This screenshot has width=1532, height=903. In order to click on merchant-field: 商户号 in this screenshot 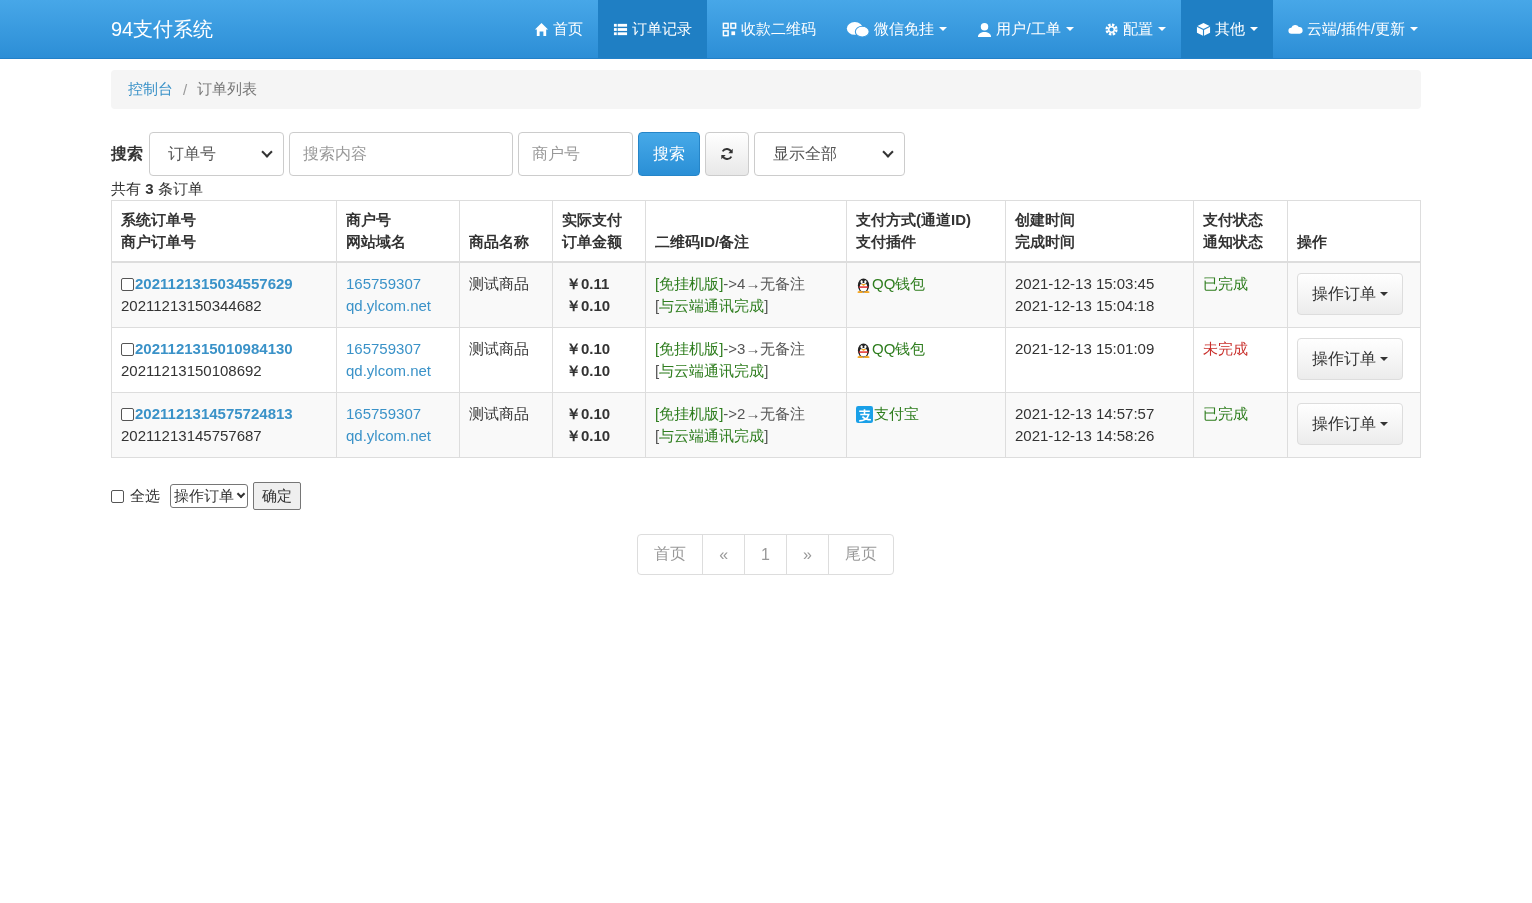, I will do `click(575, 154)`.